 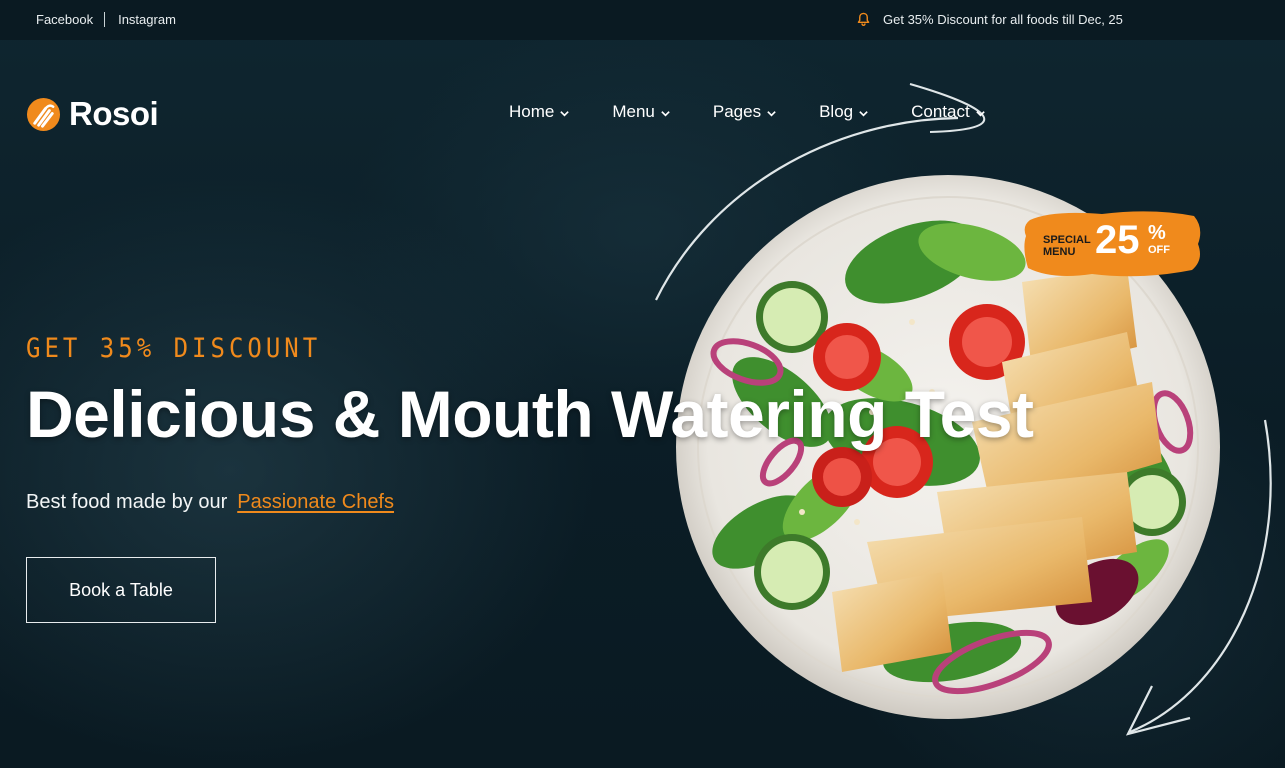 I want to click on social-links: Facebook Instagram, so click(x=106, y=19).